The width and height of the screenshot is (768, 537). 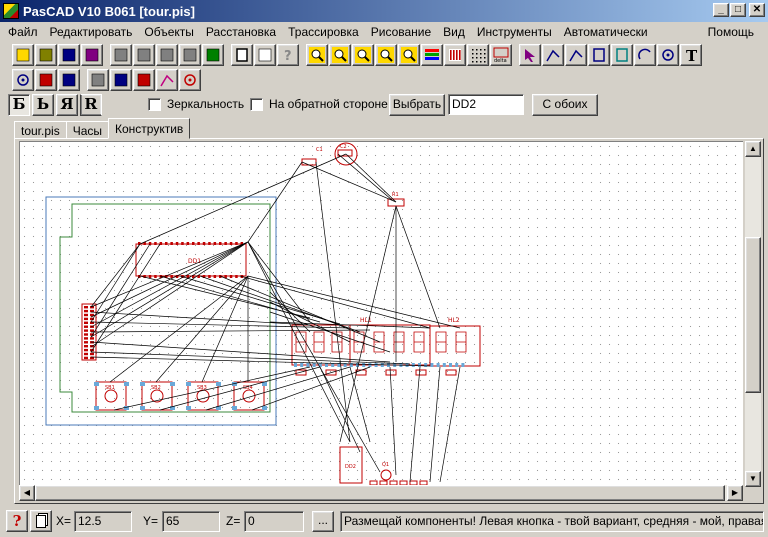 What do you see at coordinates (190, 55) in the screenshot?
I see `erase-button` at bounding box center [190, 55].